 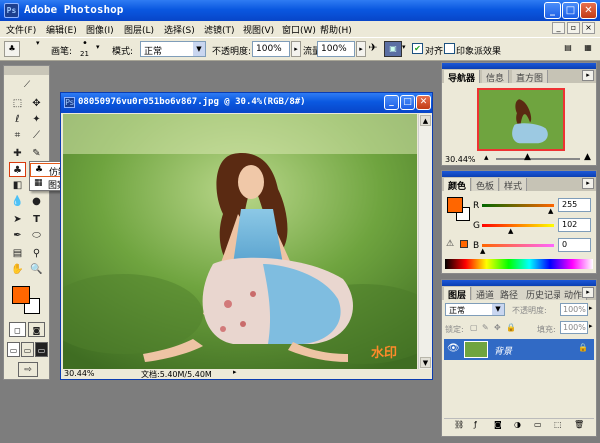 What do you see at coordinates (497, 327) in the screenshot?
I see `lock-position-icon: ✥` at bounding box center [497, 327].